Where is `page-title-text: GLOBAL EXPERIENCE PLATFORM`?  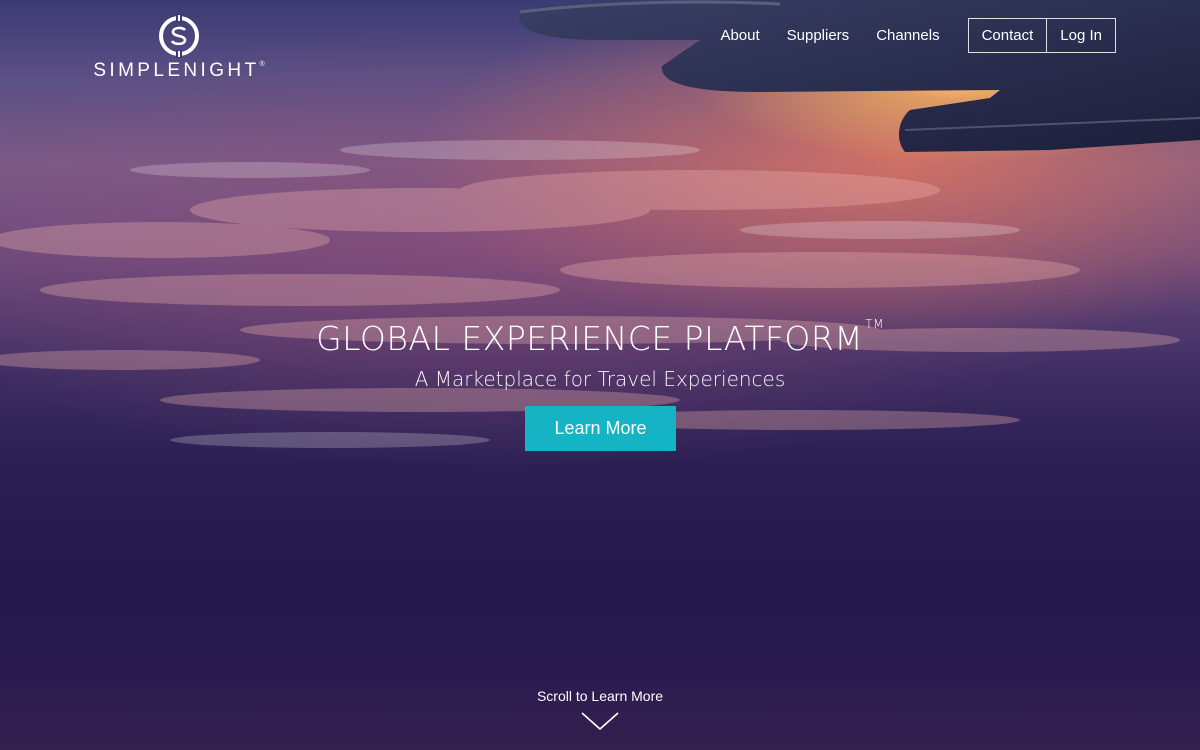
page-title-text: GLOBAL EXPERIENCE PLATFORM is located at coordinates (590, 338).